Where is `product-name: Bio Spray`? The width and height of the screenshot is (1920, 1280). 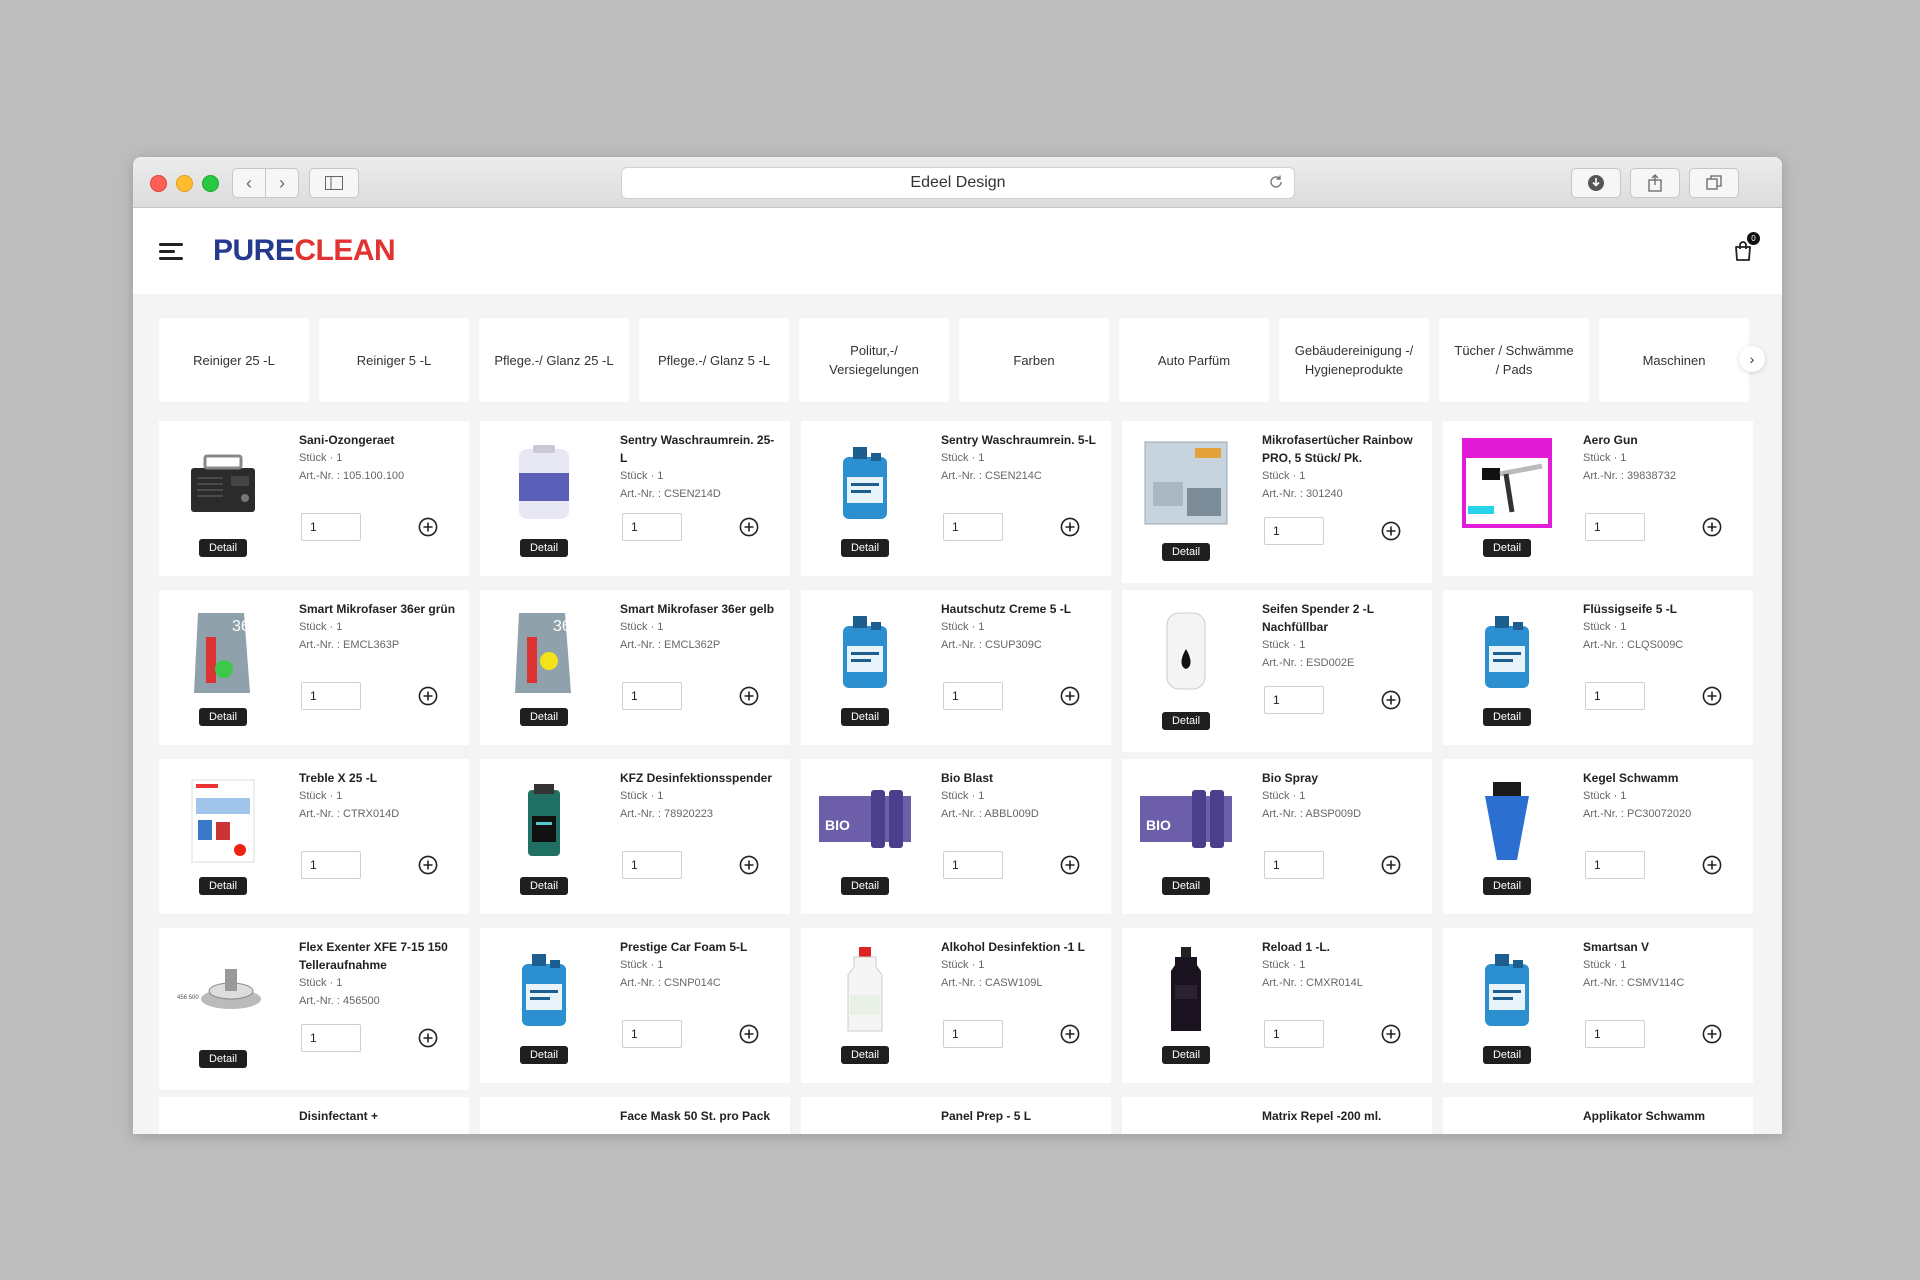
product-name: Bio Spray is located at coordinates (1342, 778).